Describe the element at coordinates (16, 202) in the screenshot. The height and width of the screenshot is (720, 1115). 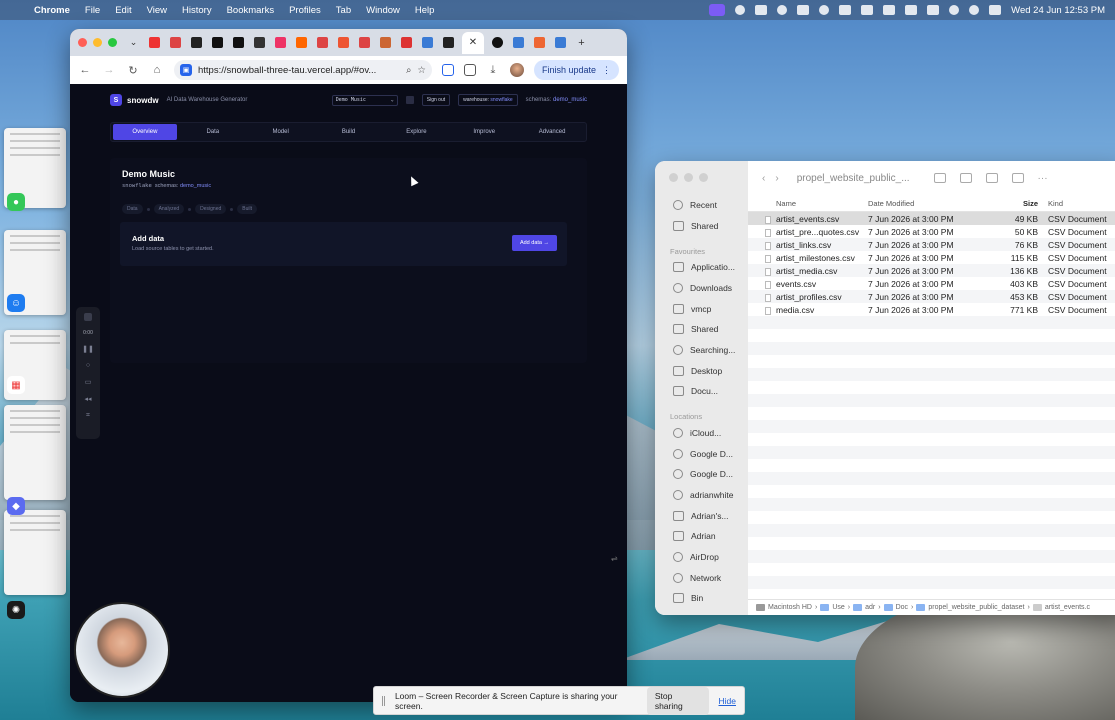
I see `messages-icon: ●` at that location.